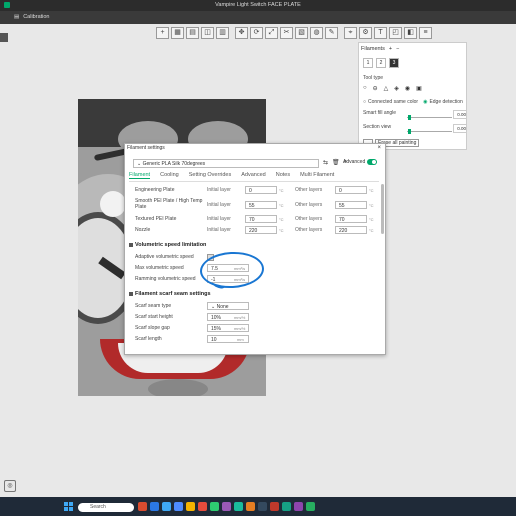 This screenshot has height=516, width=516. I want to click on connected-same-color-option: ○ Connected same color ◉ Edge detection, so click(413, 102).